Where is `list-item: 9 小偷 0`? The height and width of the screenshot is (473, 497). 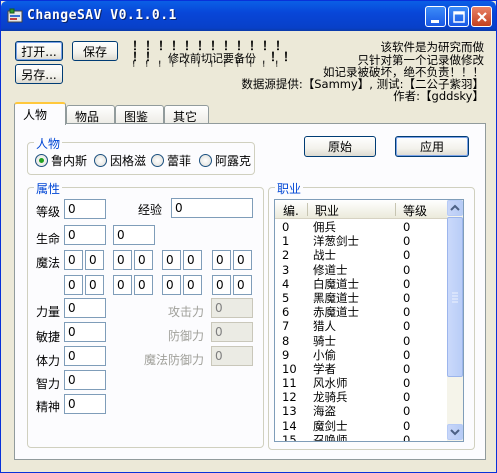 list-item: 9 小偷 0 is located at coordinates (361, 355).